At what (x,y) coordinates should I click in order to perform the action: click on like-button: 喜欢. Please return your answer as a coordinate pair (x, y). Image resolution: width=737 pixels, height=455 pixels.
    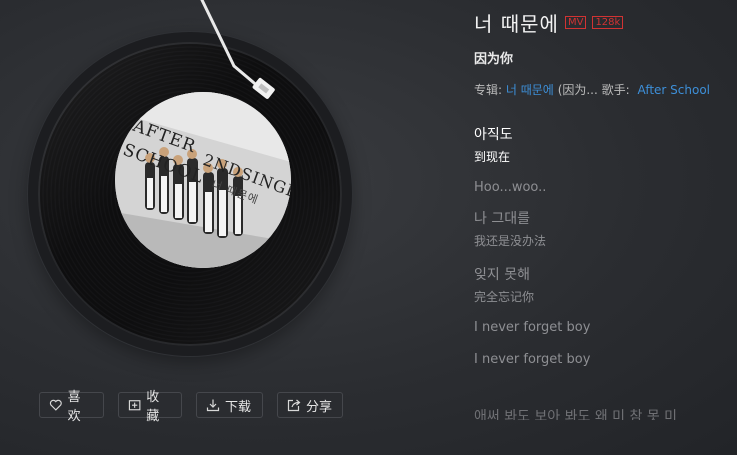
    Looking at the image, I should click on (71, 407).